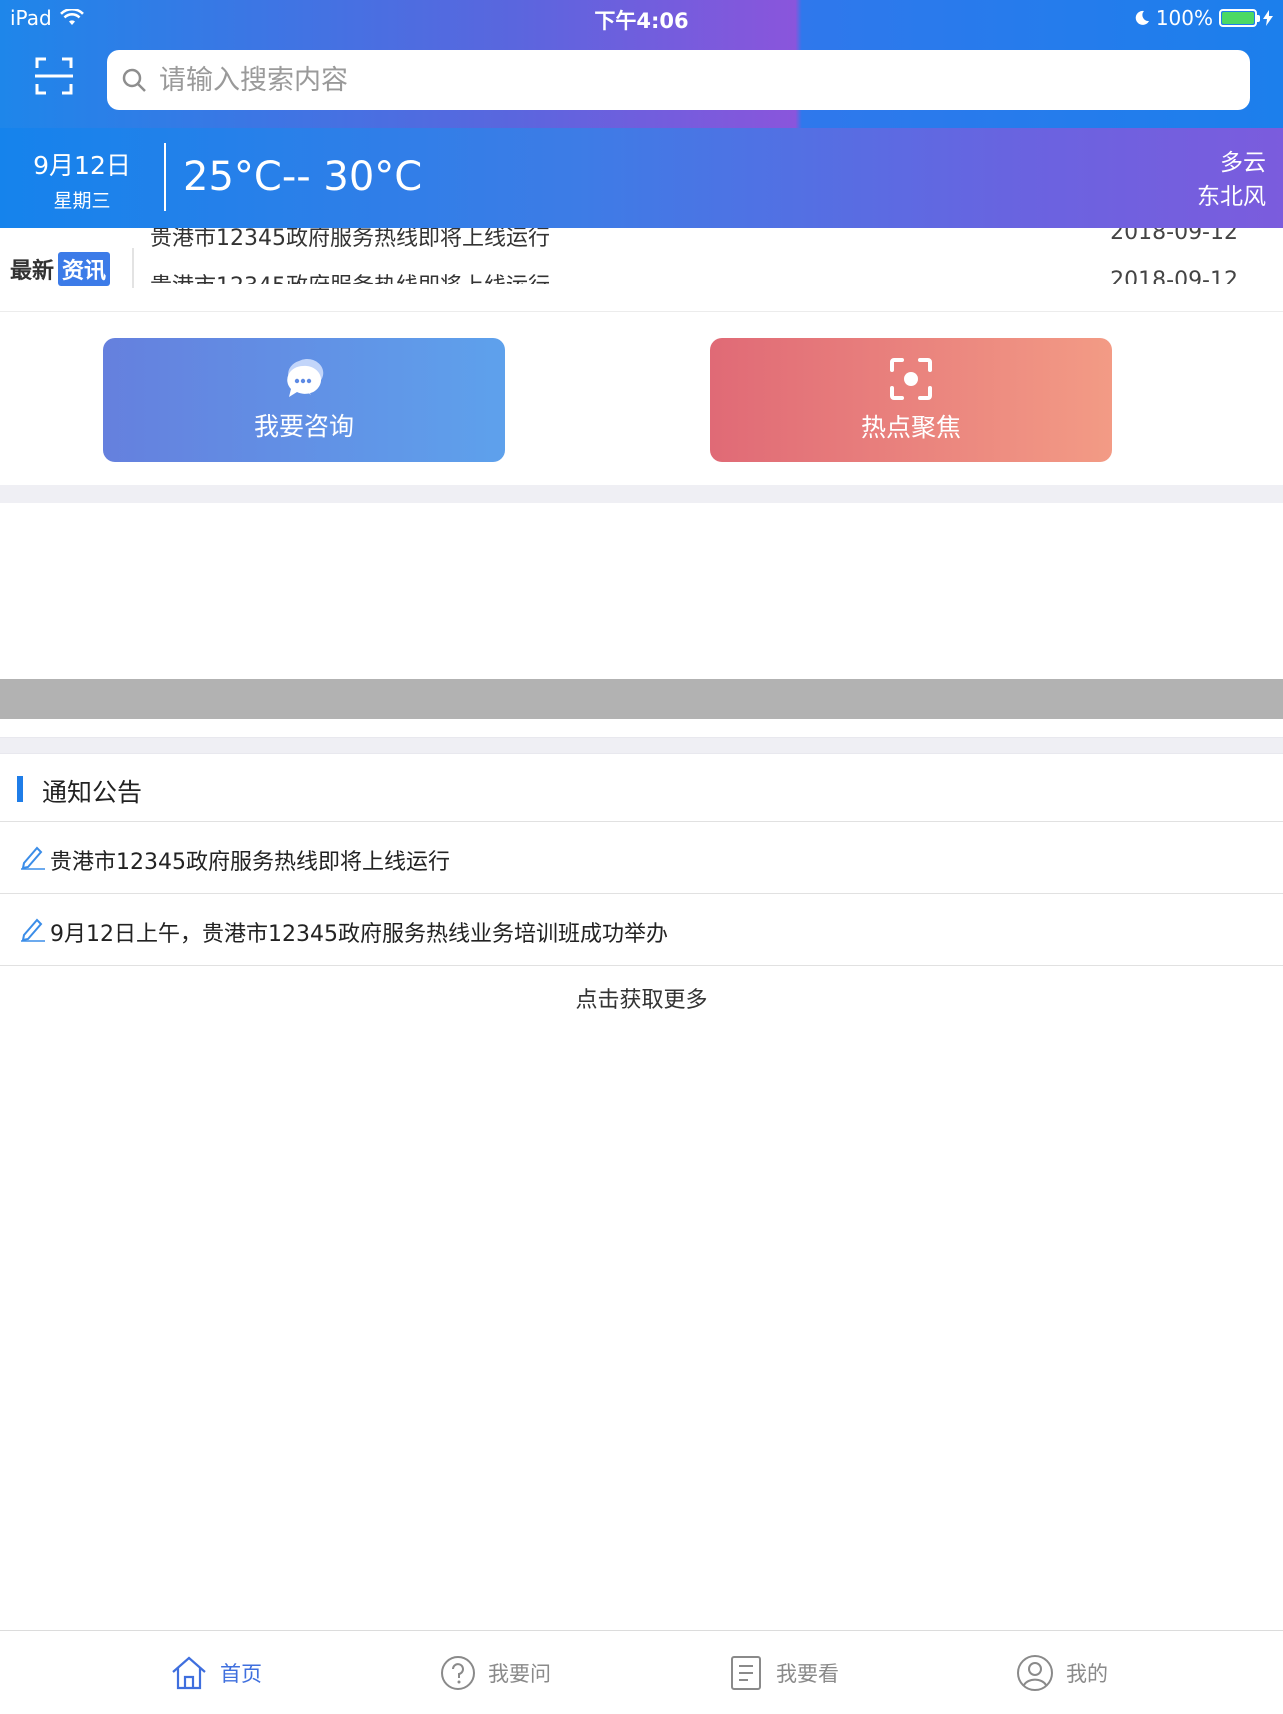  Describe the element at coordinates (250, 862) in the screenshot. I see `notice-text: 贵港市12345政府服务热线即将上线运行` at that location.